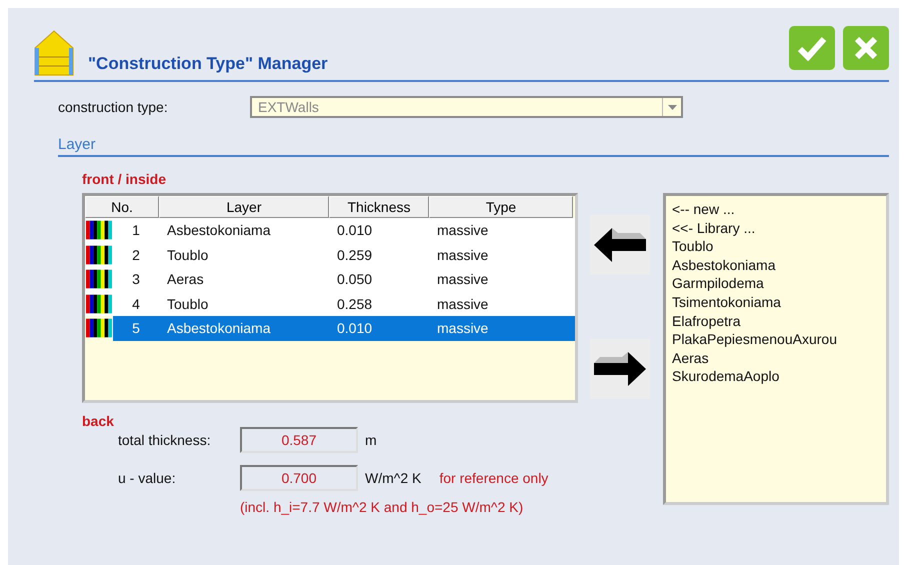 This screenshot has width=907, height=565. I want to click on table-cell: 0.010, so click(379, 328).